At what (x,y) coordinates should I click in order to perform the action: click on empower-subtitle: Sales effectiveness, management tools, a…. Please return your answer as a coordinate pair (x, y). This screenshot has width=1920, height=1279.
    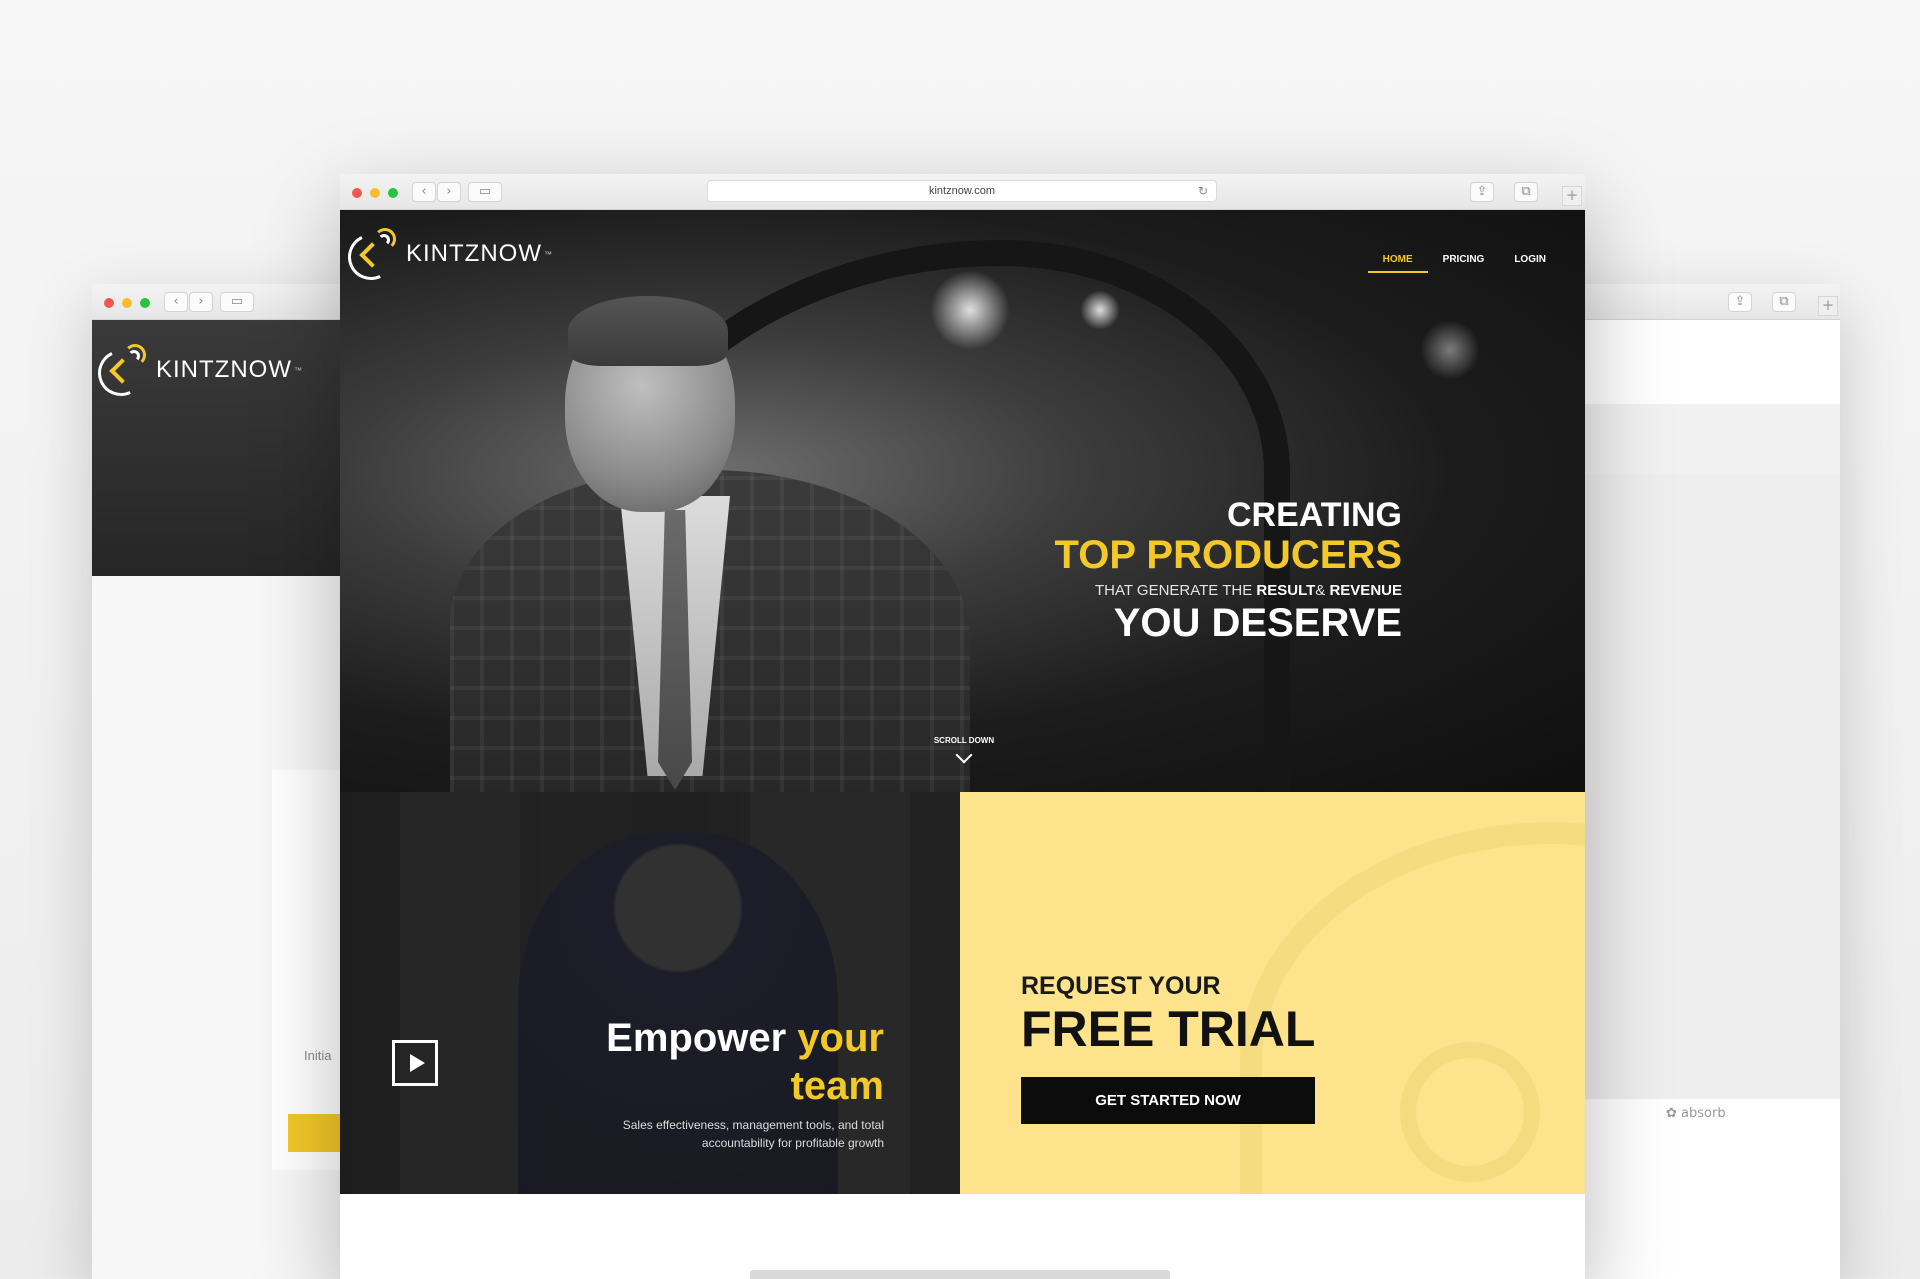
    Looking at the image, I should click on (753, 1134).